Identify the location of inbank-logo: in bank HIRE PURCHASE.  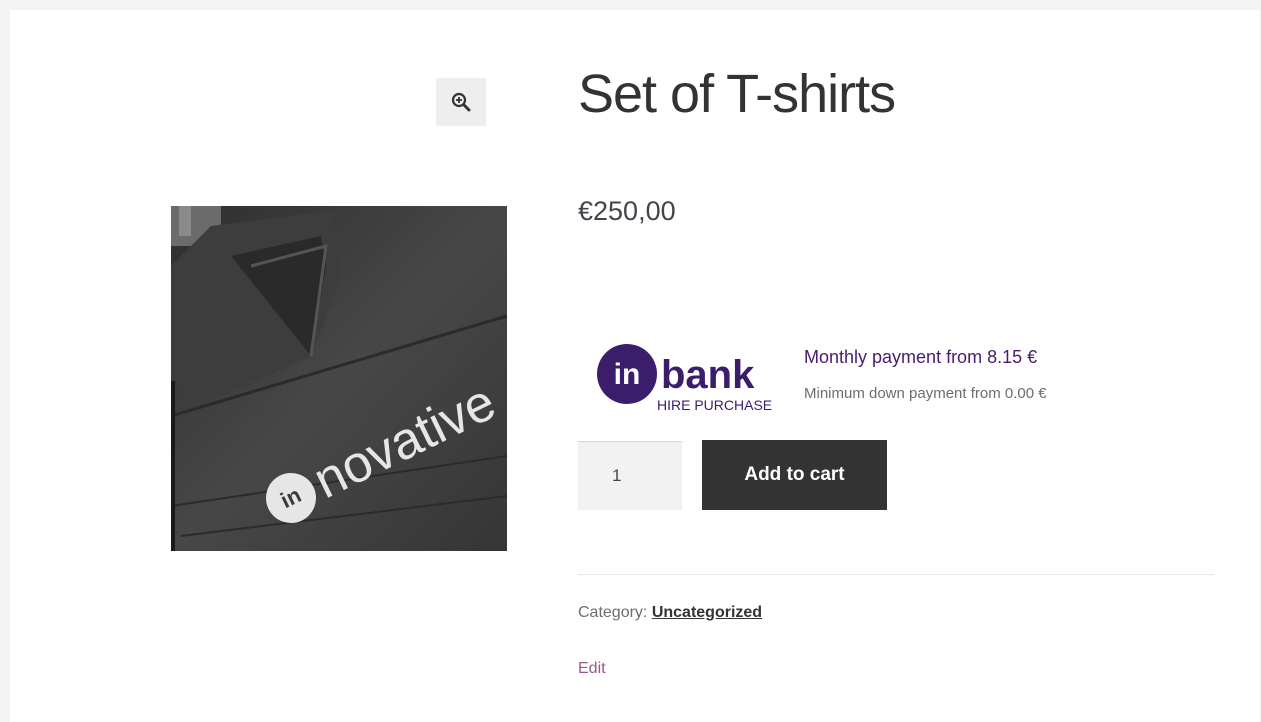
(695, 377).